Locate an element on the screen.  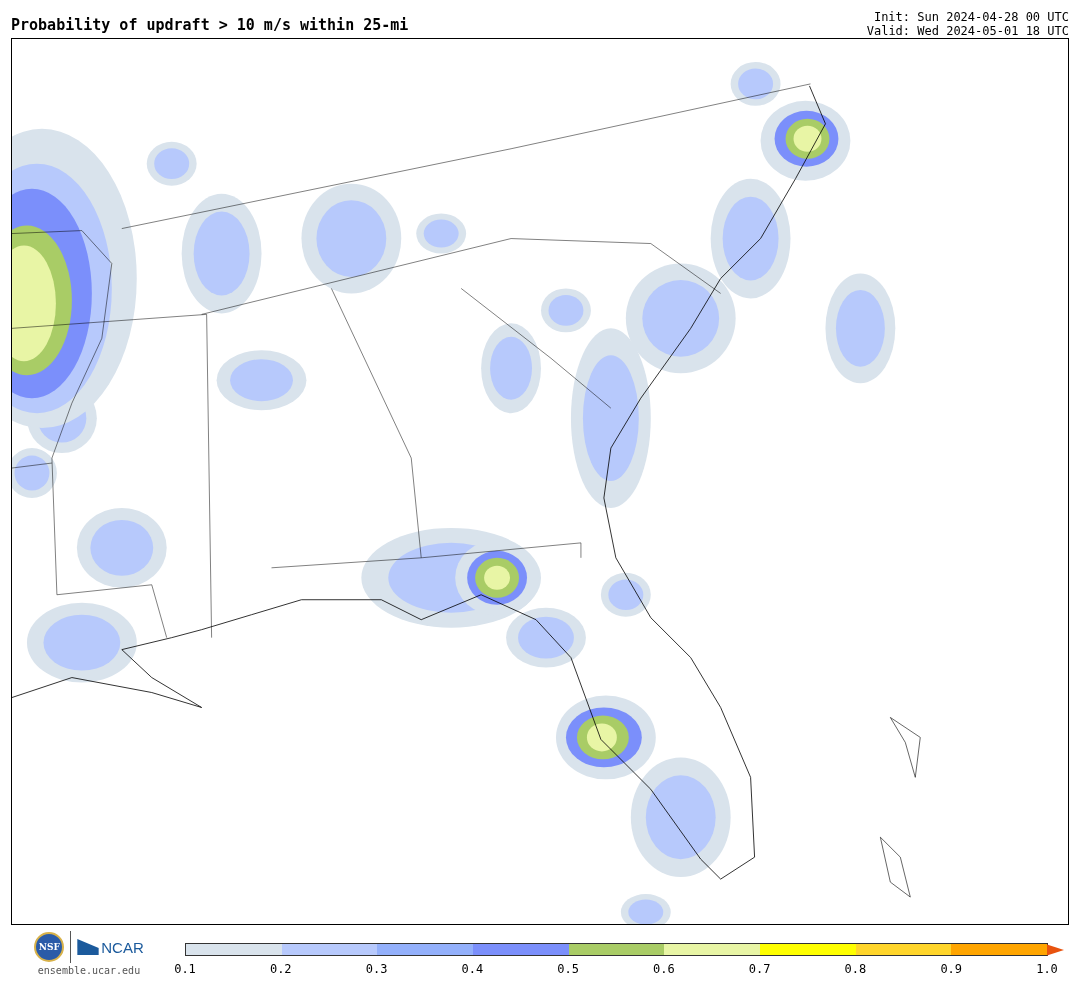
colorbar-tick-label: 0.8 is located at coordinates (855, 969).